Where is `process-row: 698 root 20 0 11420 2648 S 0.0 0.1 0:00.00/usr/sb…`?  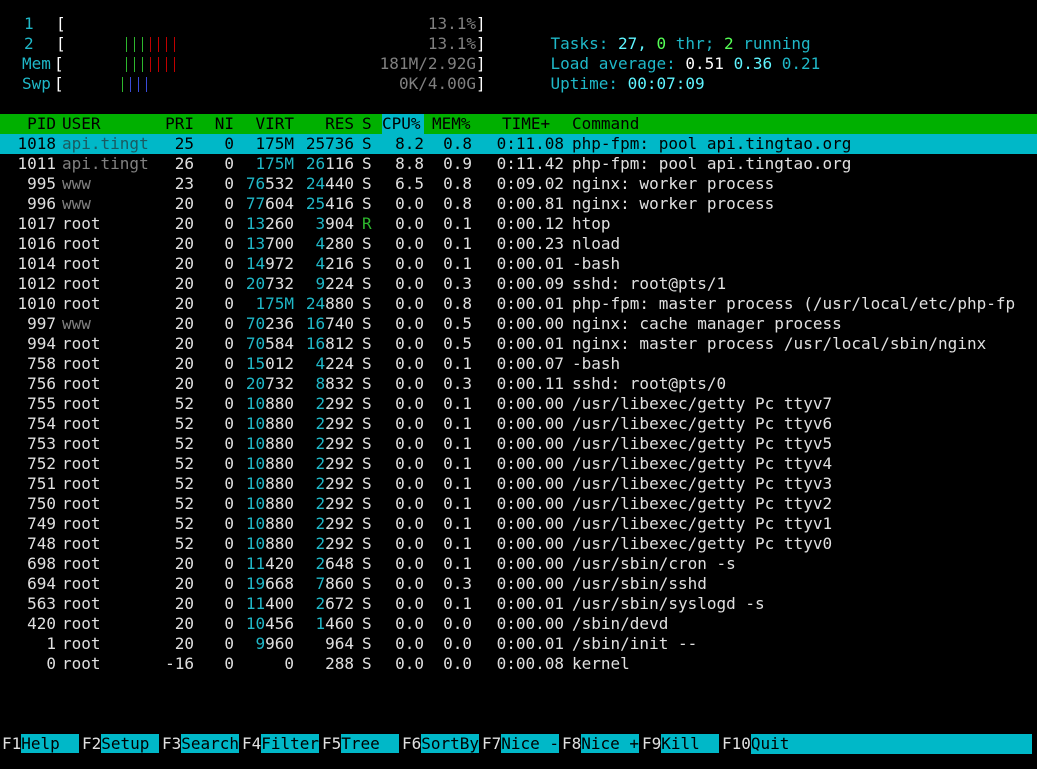 process-row: 698 root 20 0 11420 2648 S 0.0 0.1 0:00.00/usr/sb… is located at coordinates (518, 564).